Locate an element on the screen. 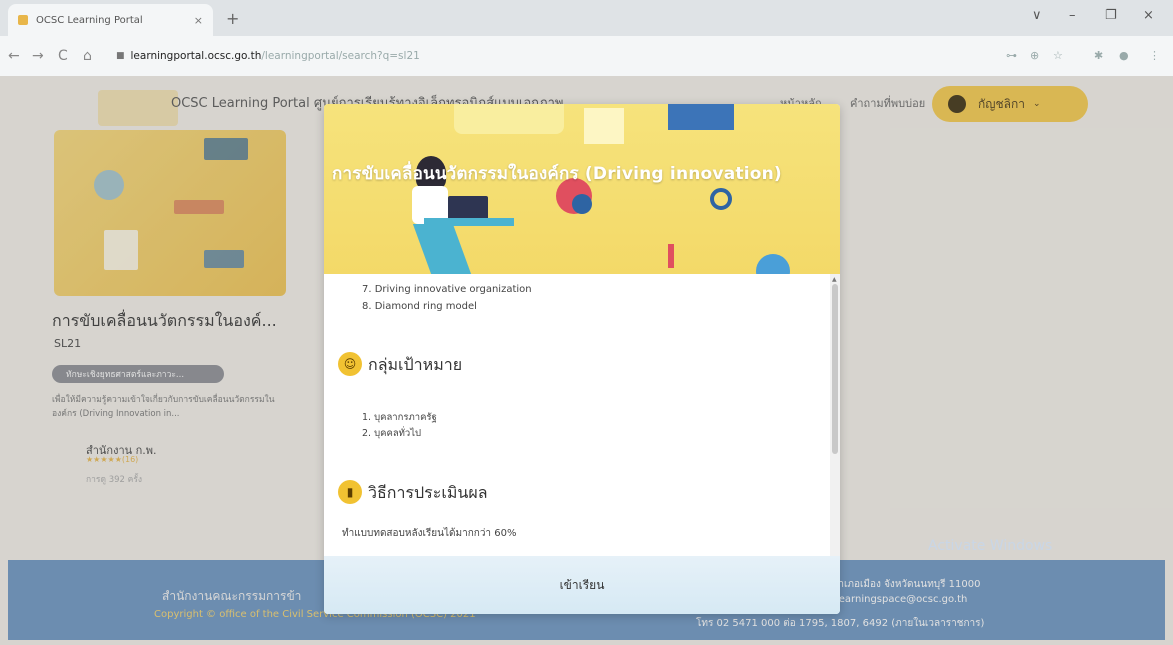 This screenshot has height=645, width=1173. tab-close-icon: × is located at coordinates (198, 20).